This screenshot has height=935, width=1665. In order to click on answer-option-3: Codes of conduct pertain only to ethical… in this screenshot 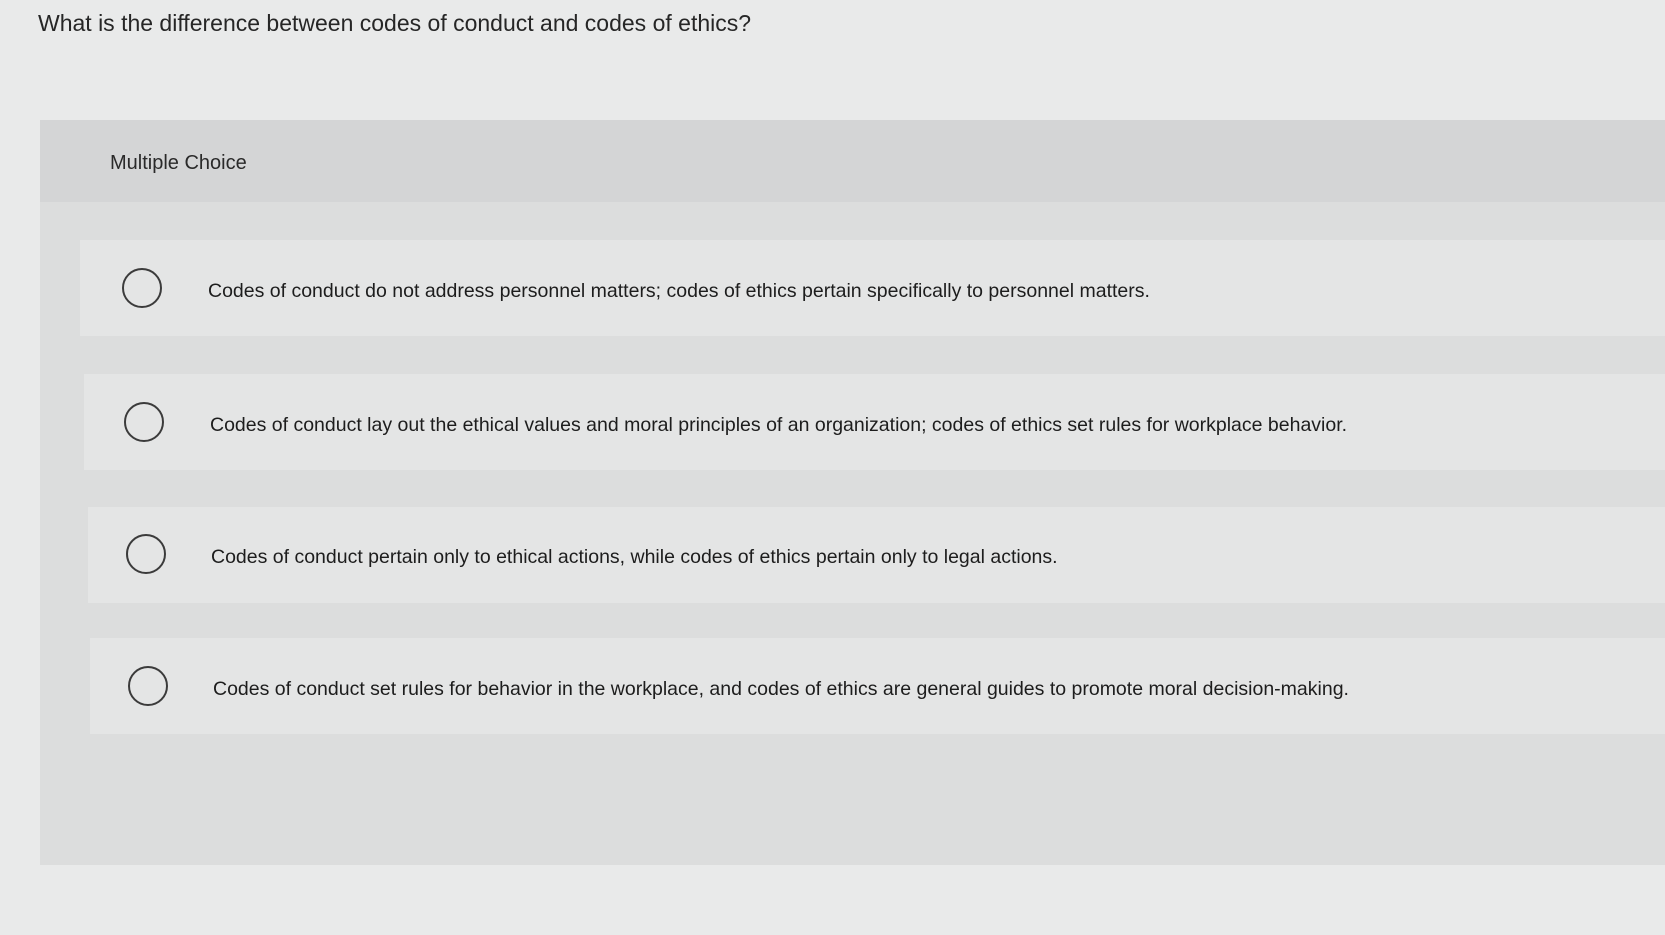, I will do `click(876, 555)`.